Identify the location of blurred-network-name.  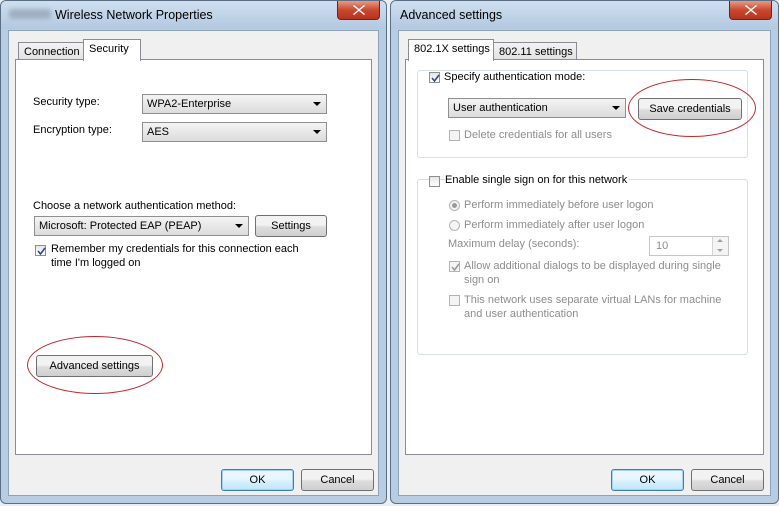
(30, 14).